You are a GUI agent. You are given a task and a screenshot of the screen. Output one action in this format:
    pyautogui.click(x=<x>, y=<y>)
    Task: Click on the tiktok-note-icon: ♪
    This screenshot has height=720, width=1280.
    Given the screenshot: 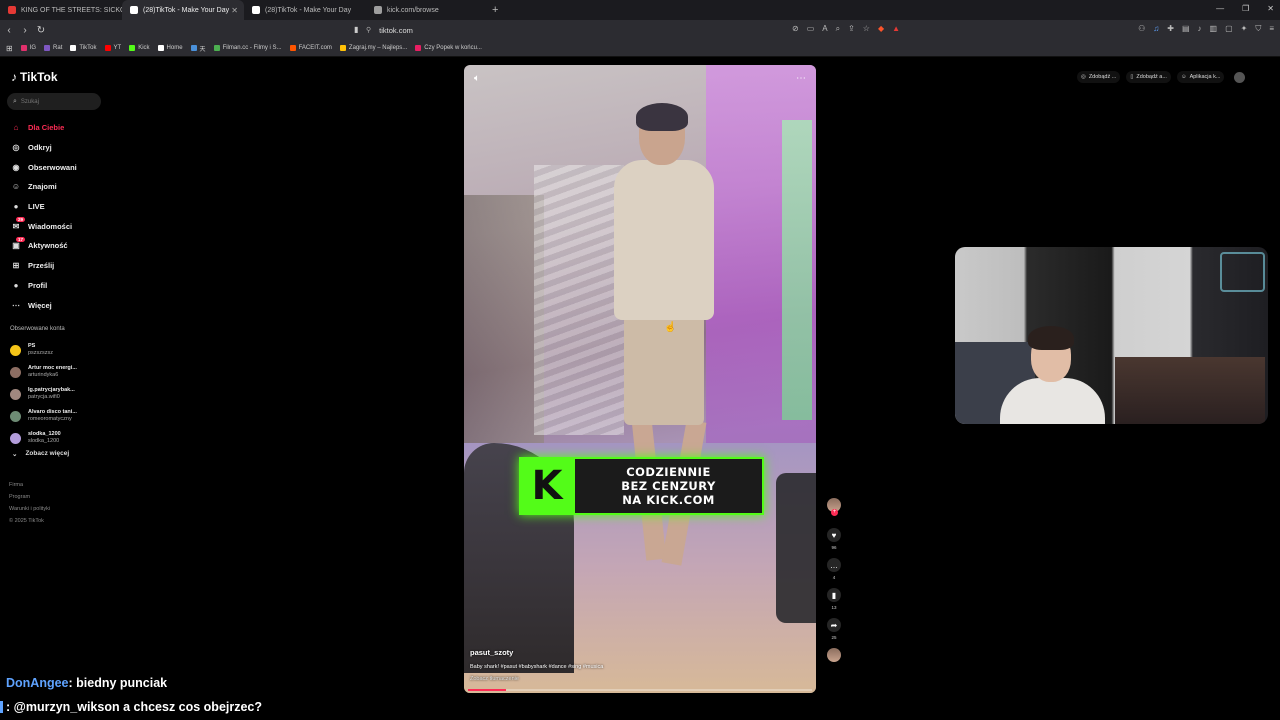 What is the action you would take?
    pyautogui.click(x=14, y=77)
    